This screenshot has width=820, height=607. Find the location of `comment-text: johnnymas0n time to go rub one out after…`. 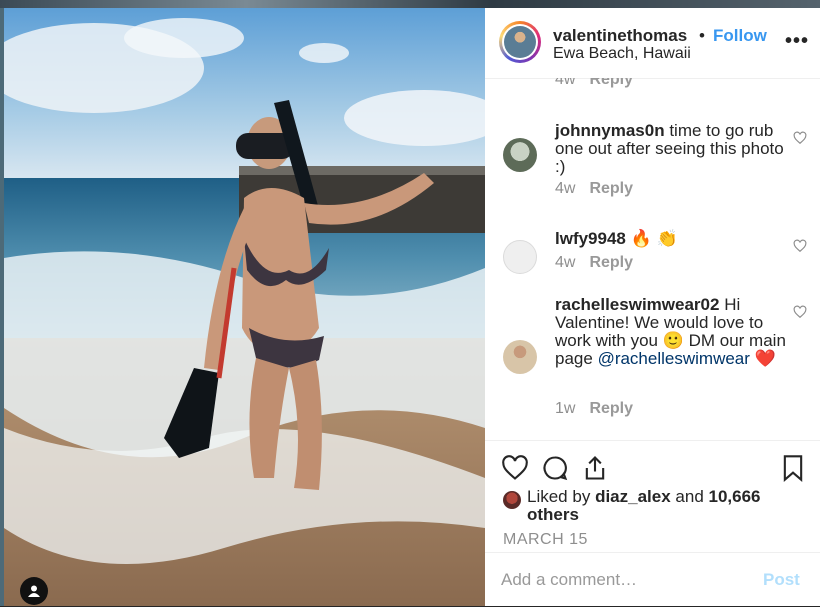

comment-text: johnnymas0n time to go rub one out after… is located at coordinates (671, 149).